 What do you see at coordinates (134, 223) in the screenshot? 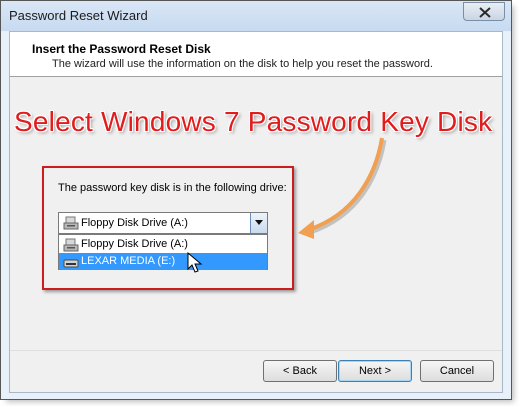
I see `drive-select-value: Floppy Disk Drive (A:)` at bounding box center [134, 223].